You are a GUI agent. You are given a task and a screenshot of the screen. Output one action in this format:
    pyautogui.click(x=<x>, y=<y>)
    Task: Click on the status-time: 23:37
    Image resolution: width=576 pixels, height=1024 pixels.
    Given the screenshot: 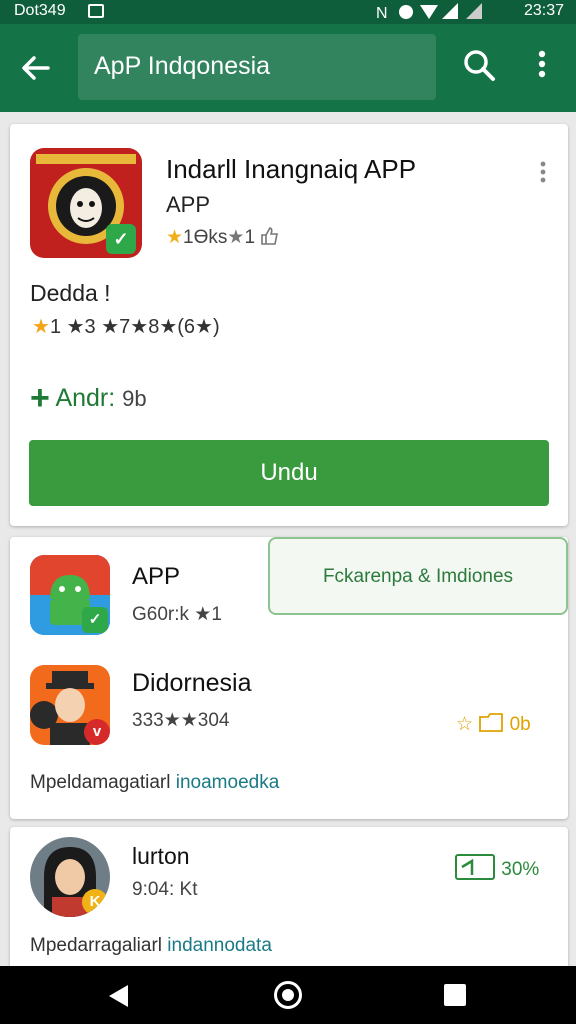 What is the action you would take?
    pyautogui.click(x=543, y=10)
    